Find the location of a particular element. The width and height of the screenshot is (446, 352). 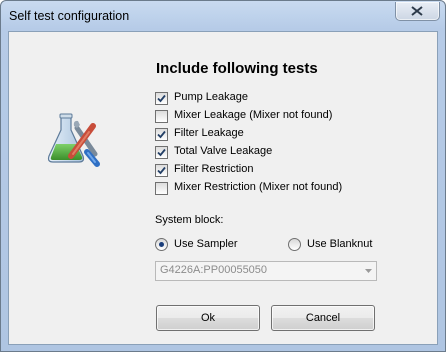

system-block-combo: G4226A:PP00055050 is located at coordinates (266, 271).